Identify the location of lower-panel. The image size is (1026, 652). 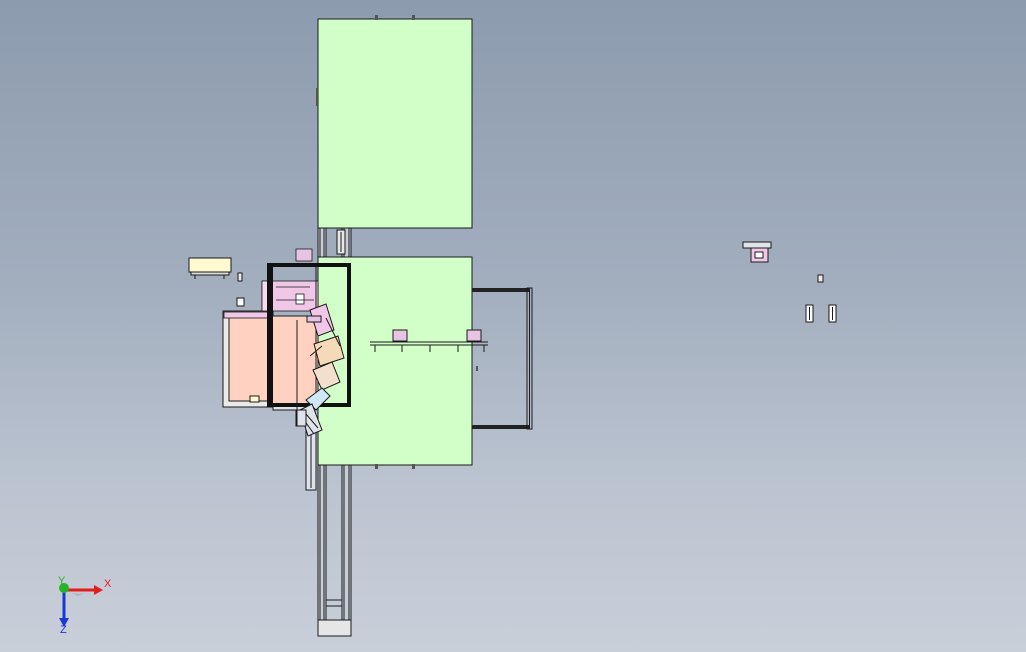
(395, 361).